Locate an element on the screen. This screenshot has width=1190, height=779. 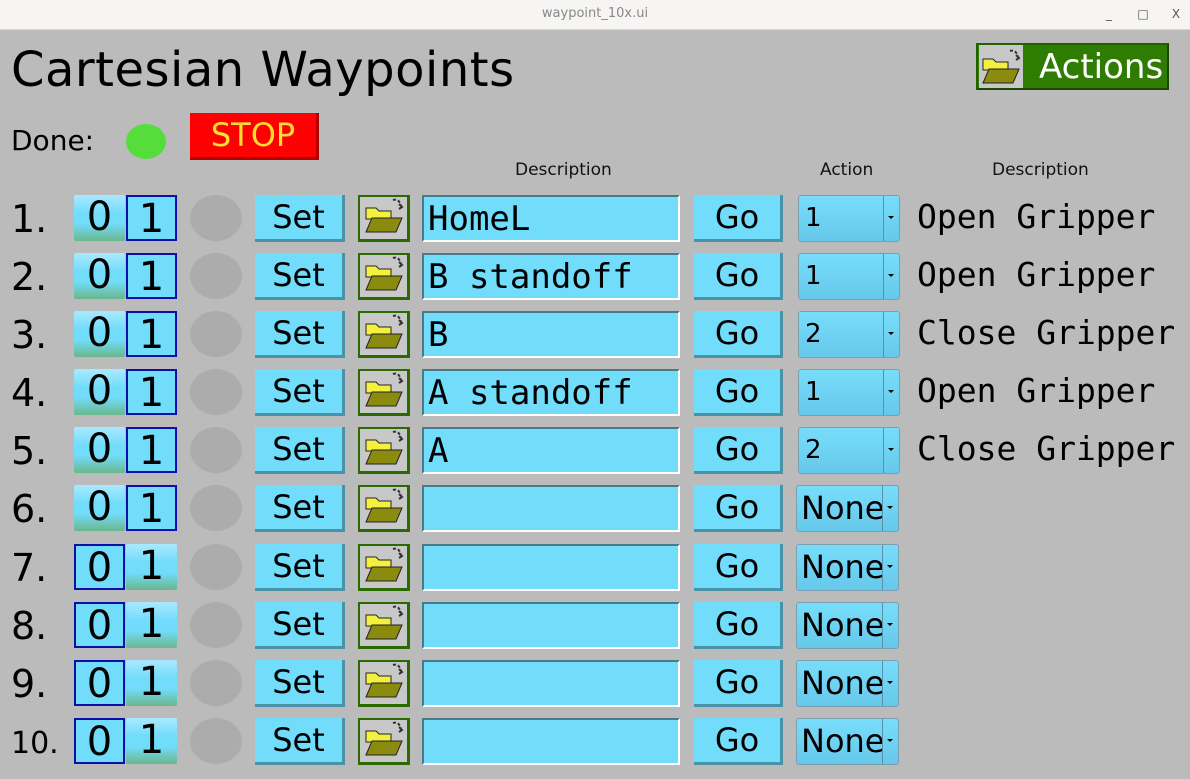
waypoint-row: 3. 0 1 Set Go 2 Close Gripper is located at coordinates (595, 336).